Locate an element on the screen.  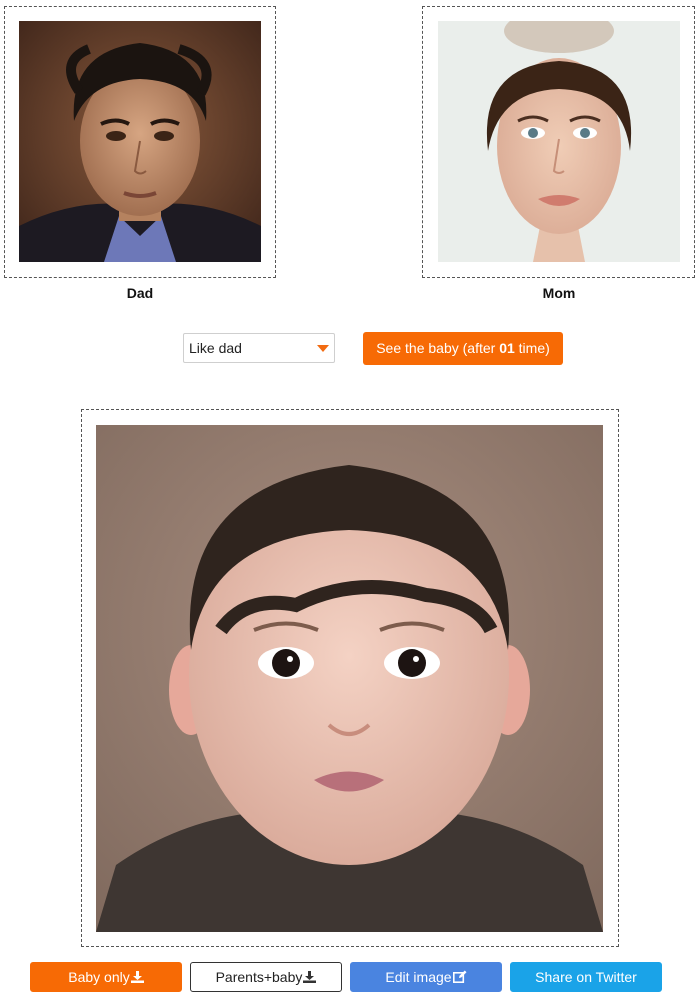
see-baby-count: 01 is located at coordinates (507, 348).